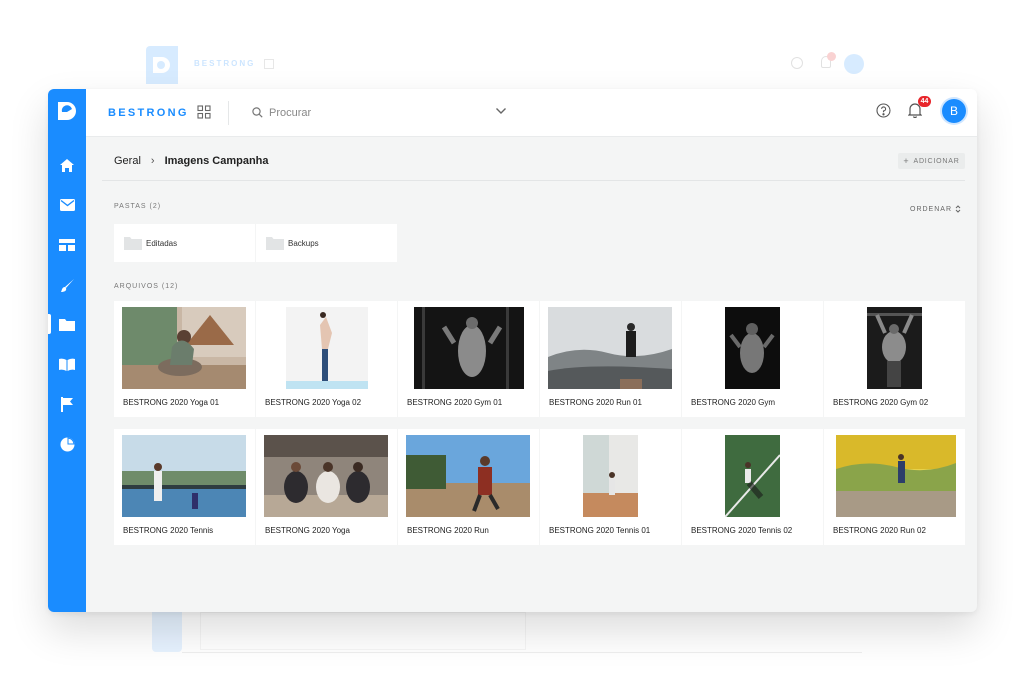  Describe the element at coordinates (257, 112) in the screenshot. I see `search-icon` at that location.